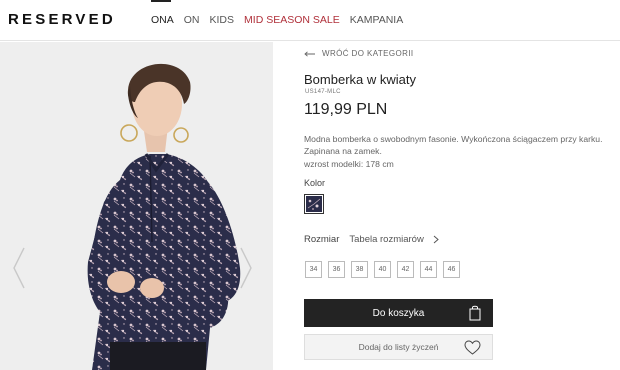 This screenshot has width=620, height=370. I want to click on size-label: Rozmiar, so click(322, 239).